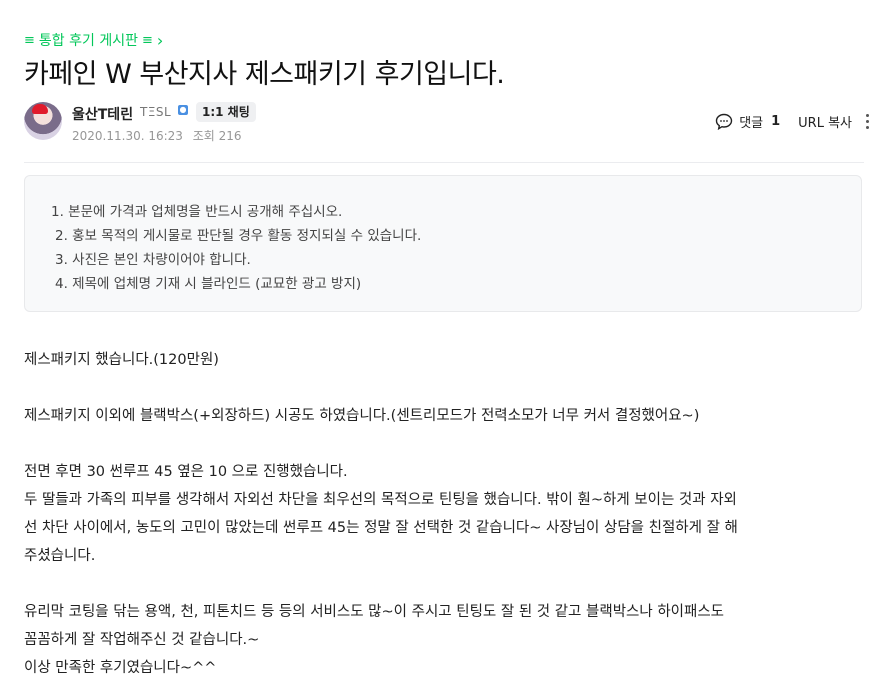 This screenshot has width=894, height=698. Describe the element at coordinates (120, 668) in the screenshot. I see `body-paragraph: 이상 만족한 후기였습니다~^^` at that location.